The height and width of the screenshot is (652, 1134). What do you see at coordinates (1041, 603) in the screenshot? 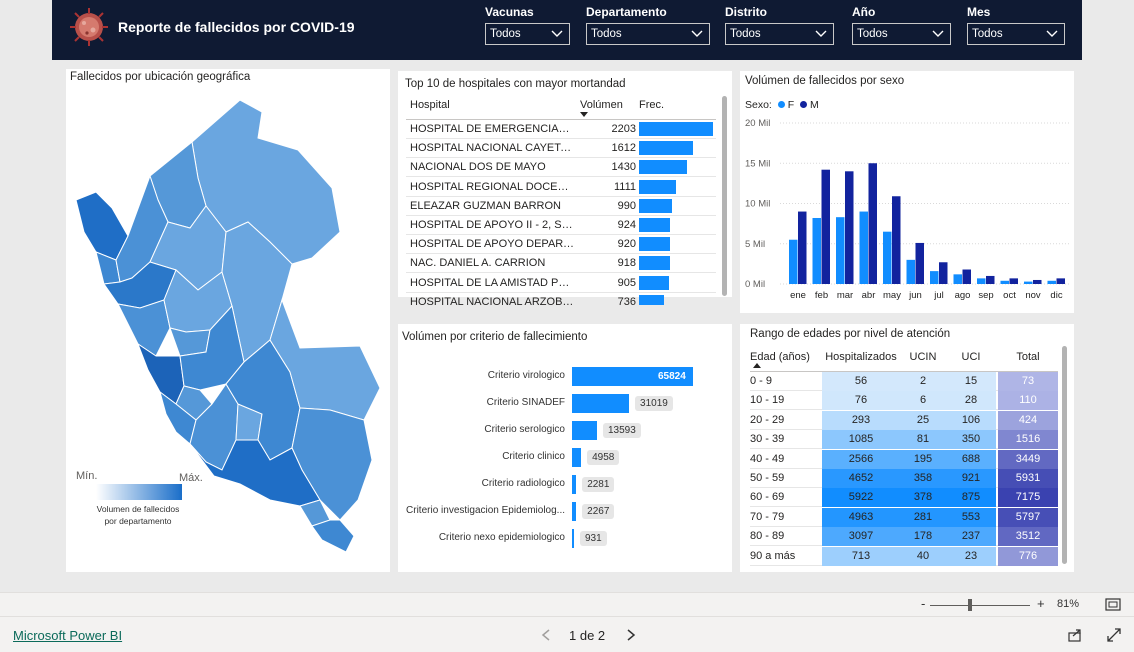
I see `zoom-in-button: +` at bounding box center [1041, 603].